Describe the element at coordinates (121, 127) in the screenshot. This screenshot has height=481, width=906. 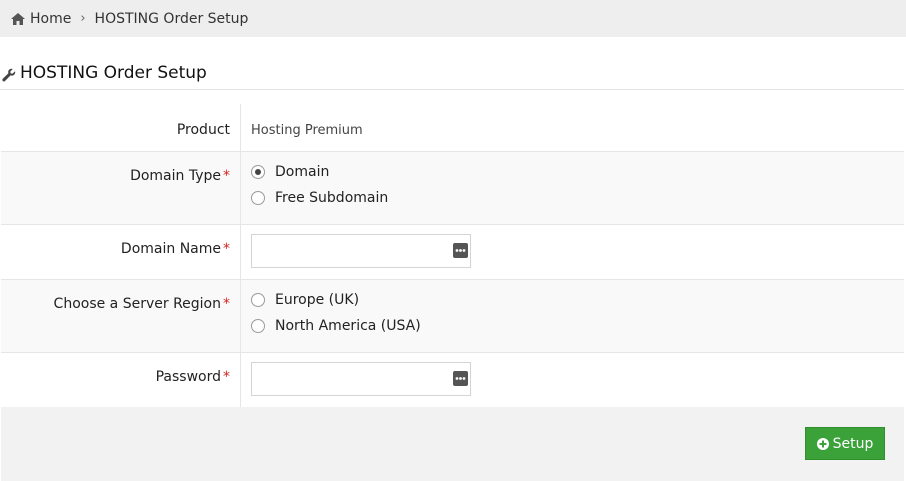
I see `product-label: Product` at that location.